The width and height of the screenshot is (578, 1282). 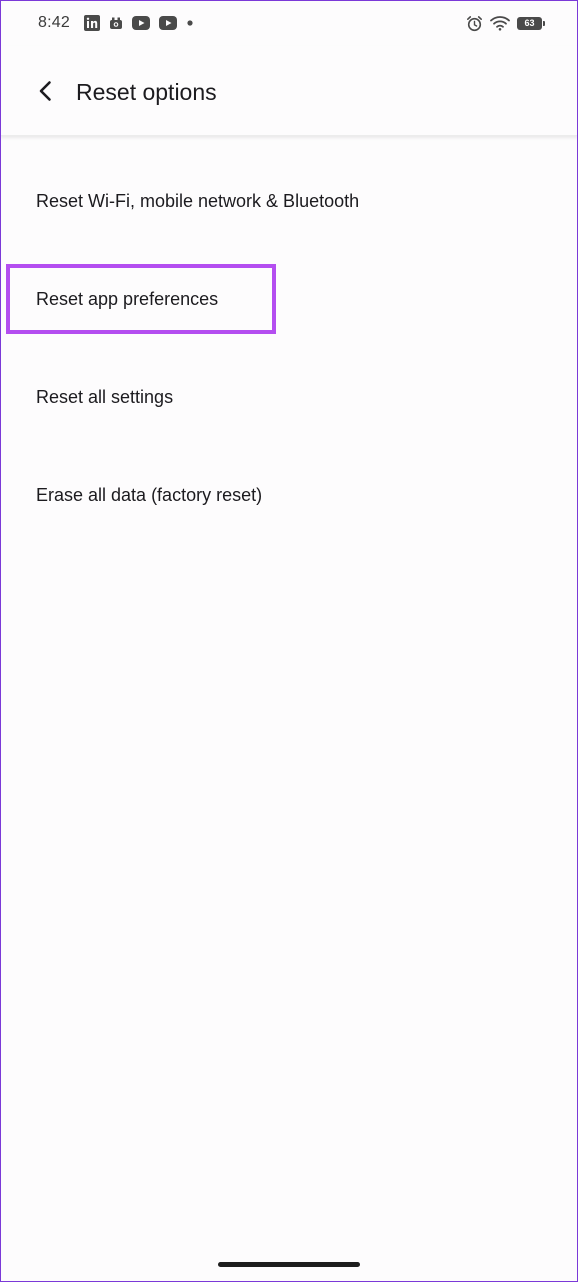 I want to click on status-time: 8:42, so click(x=54, y=22).